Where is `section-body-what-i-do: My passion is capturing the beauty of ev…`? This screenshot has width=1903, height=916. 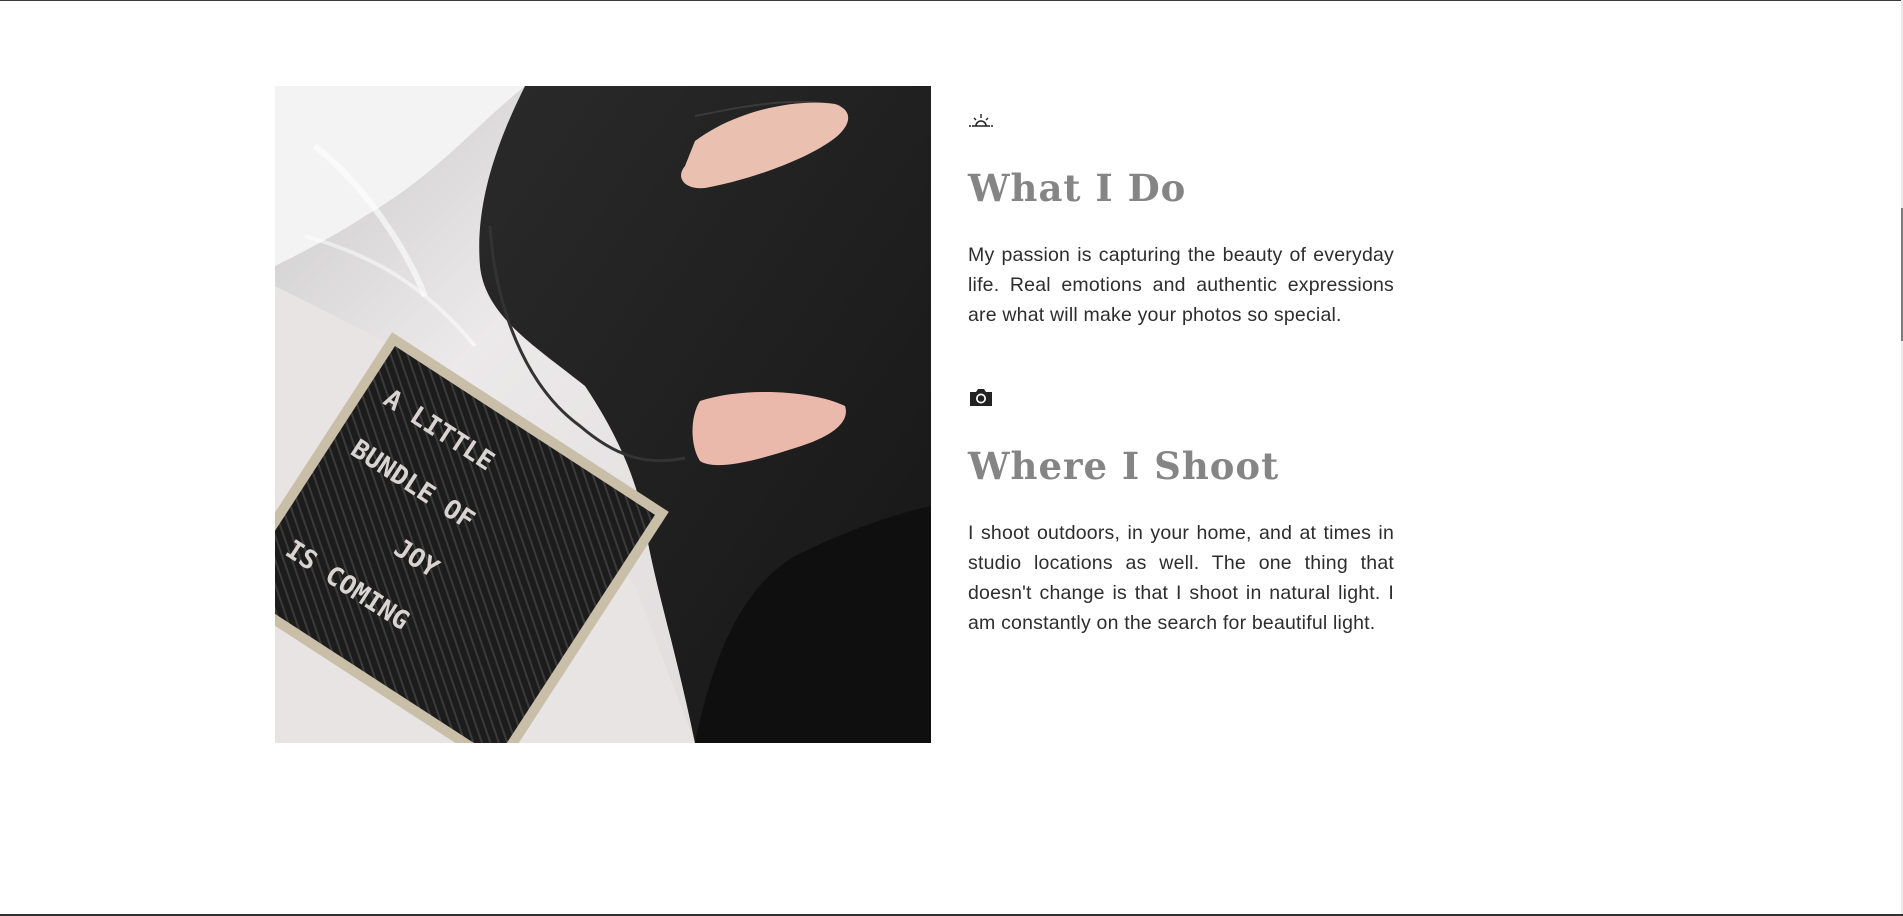 section-body-what-i-do: My passion is capturing the beauty of ev… is located at coordinates (1181, 285).